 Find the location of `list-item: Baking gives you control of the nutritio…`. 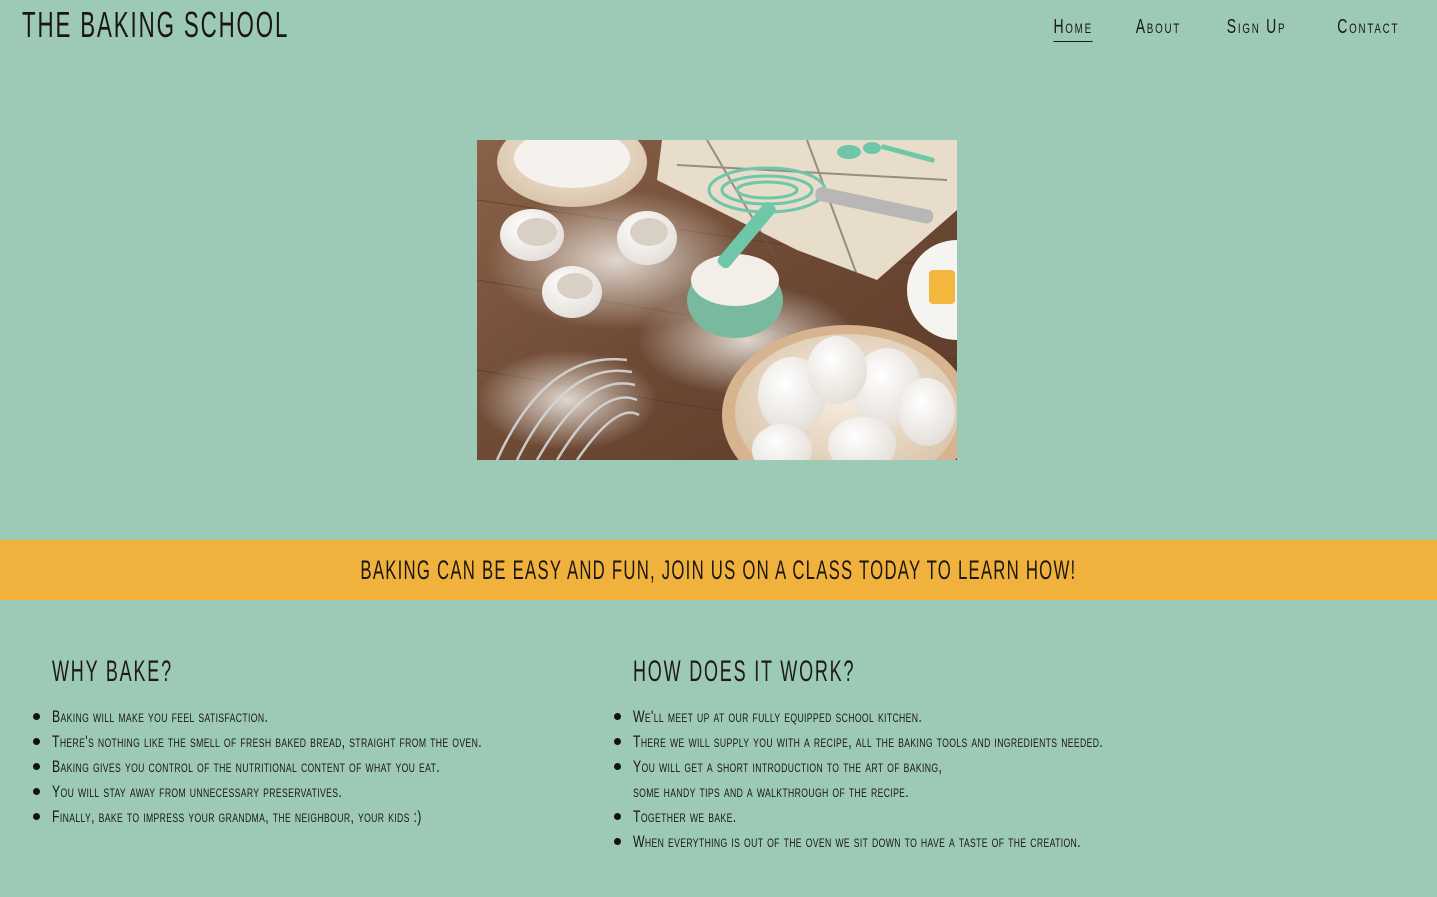

list-item: Baking gives you control of the nutritio… is located at coordinates (302, 766).